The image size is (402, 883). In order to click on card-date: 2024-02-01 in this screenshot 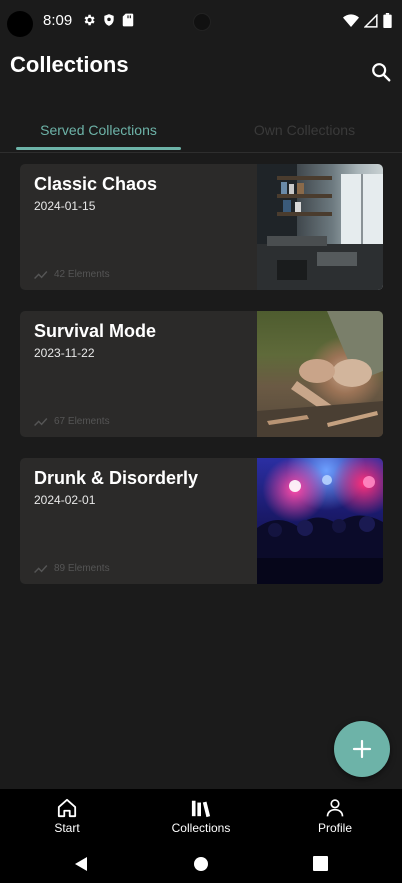, I will do `click(65, 500)`.